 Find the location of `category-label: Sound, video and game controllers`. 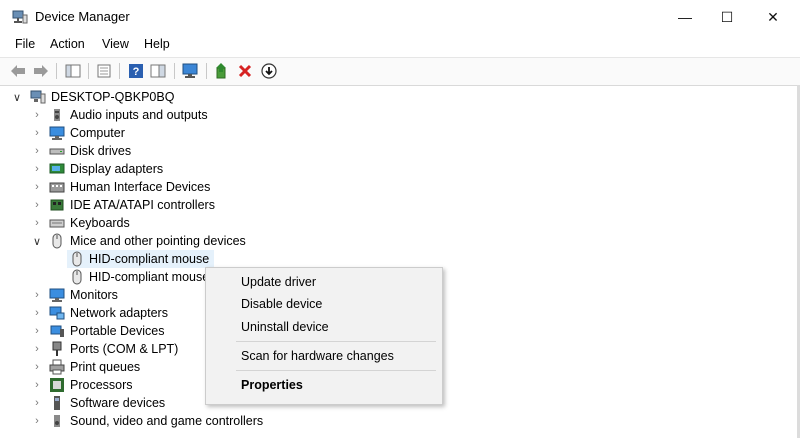

category-label: Sound, video and game controllers is located at coordinates (167, 421).